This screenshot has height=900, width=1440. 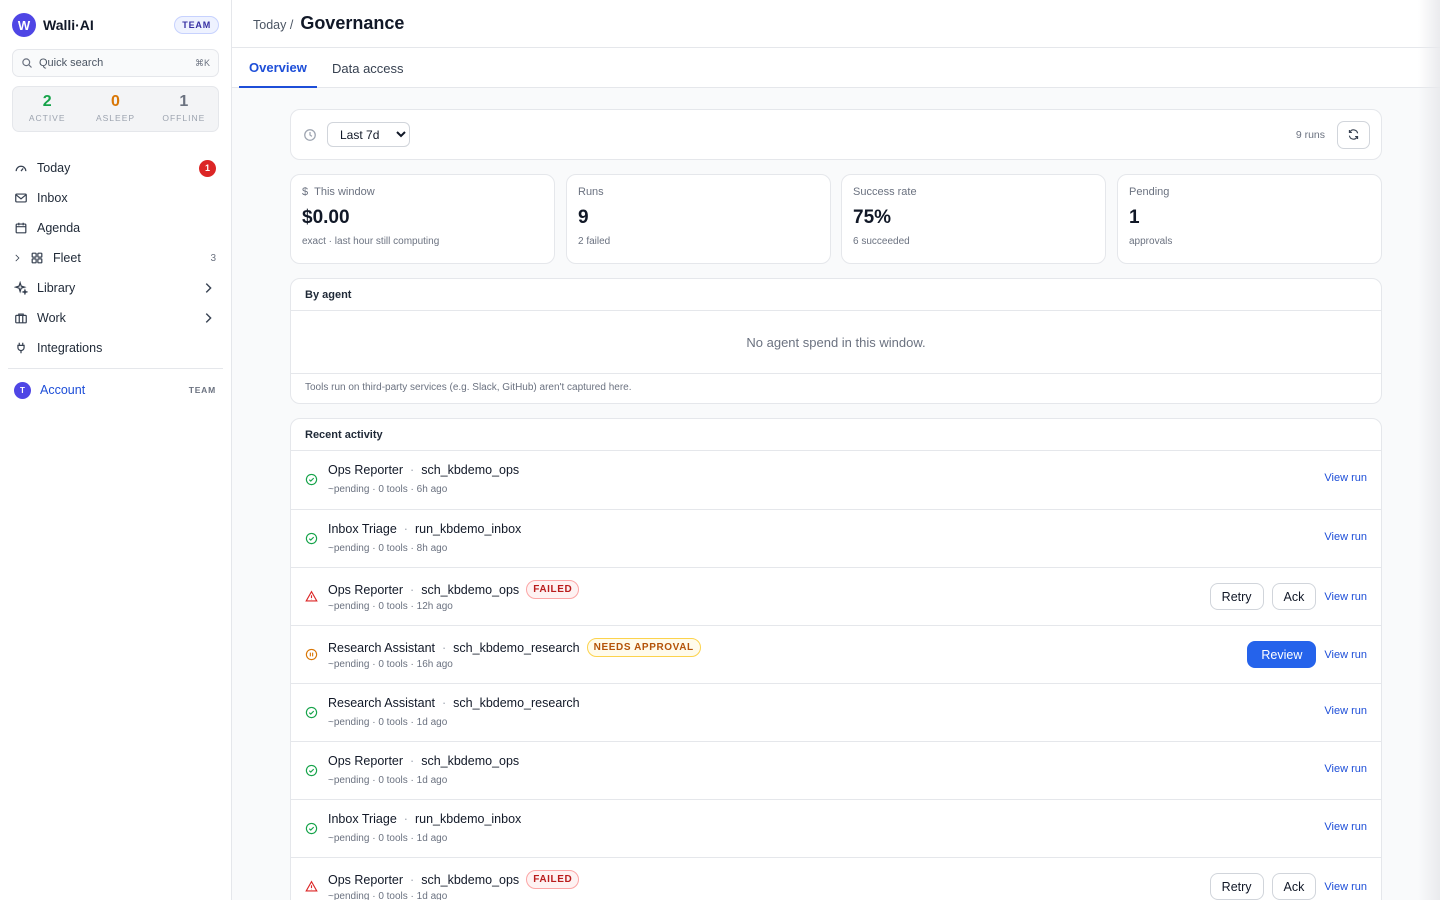 I want to click on brand-logo: W, so click(x=24, y=25).